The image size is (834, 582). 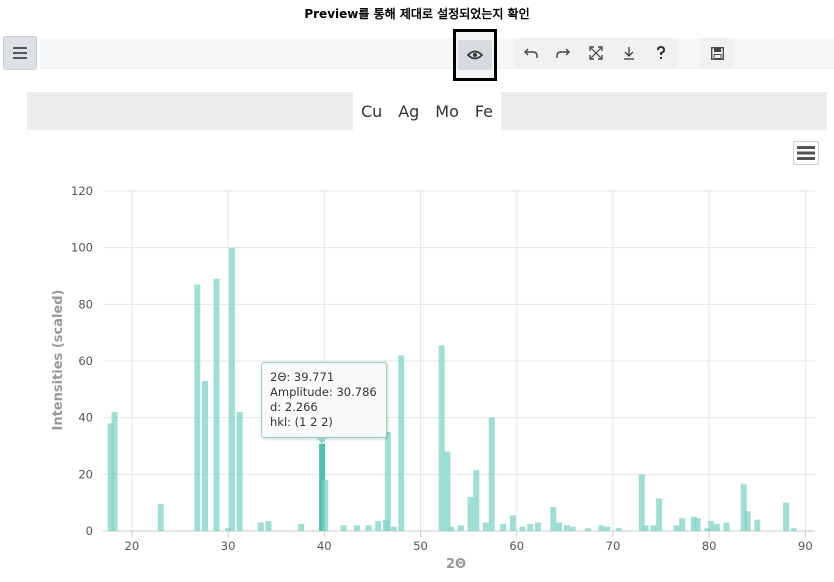 I want to click on tooltip-amplitude: Amplitude: 30.786, so click(x=323, y=392).